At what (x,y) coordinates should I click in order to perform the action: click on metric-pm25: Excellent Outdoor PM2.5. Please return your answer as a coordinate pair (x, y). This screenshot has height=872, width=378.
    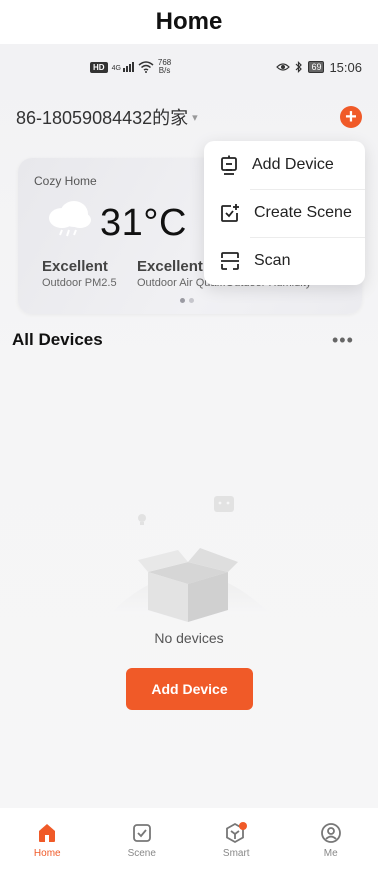
    Looking at the image, I should click on (79, 273).